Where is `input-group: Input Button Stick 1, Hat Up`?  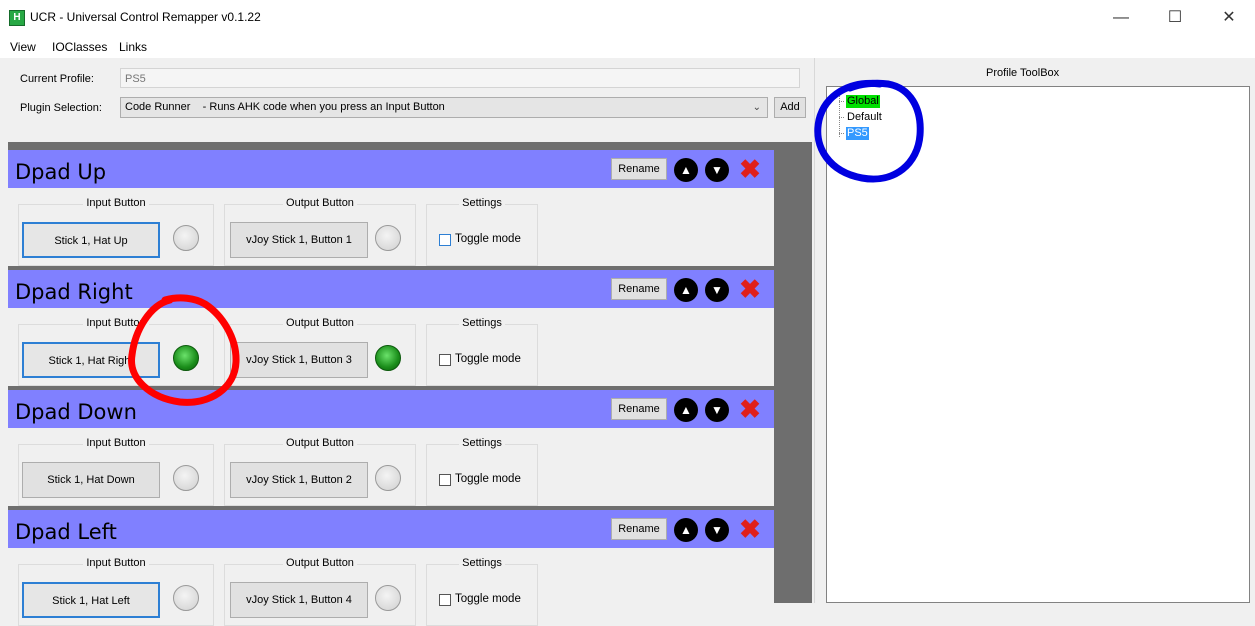 input-group: Input Button Stick 1, Hat Up is located at coordinates (116, 231).